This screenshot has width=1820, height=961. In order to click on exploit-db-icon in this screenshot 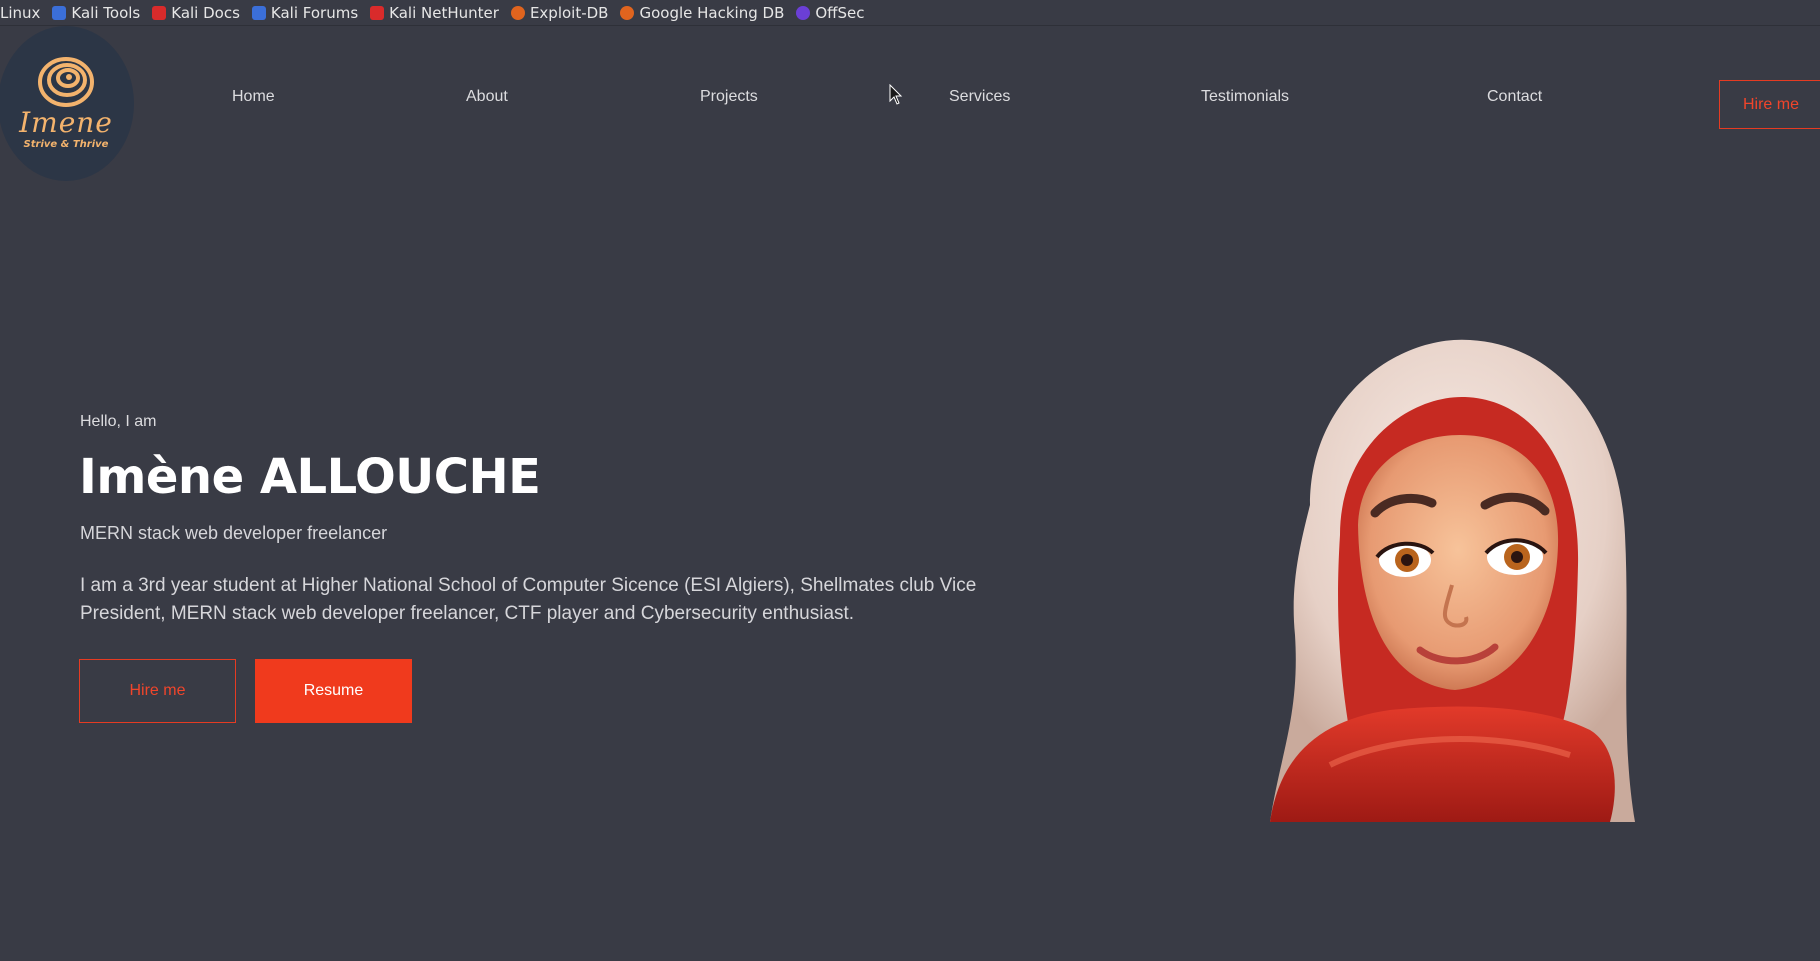, I will do `click(517, 12)`.